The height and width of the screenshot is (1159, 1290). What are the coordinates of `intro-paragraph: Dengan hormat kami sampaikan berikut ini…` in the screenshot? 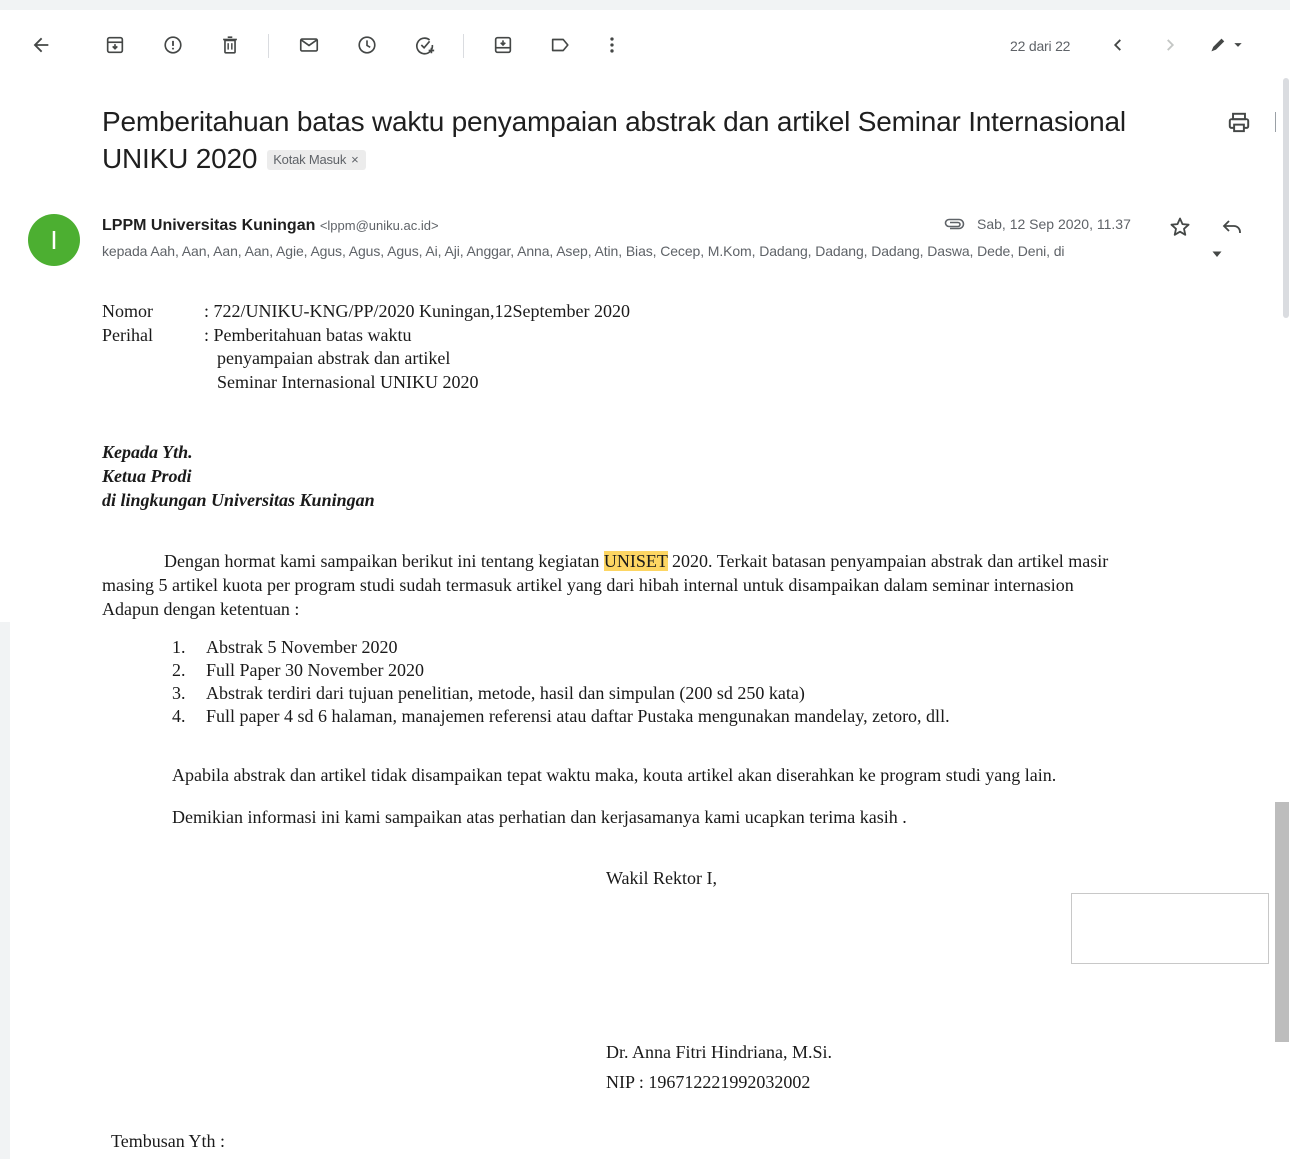 It's located at (690, 585).